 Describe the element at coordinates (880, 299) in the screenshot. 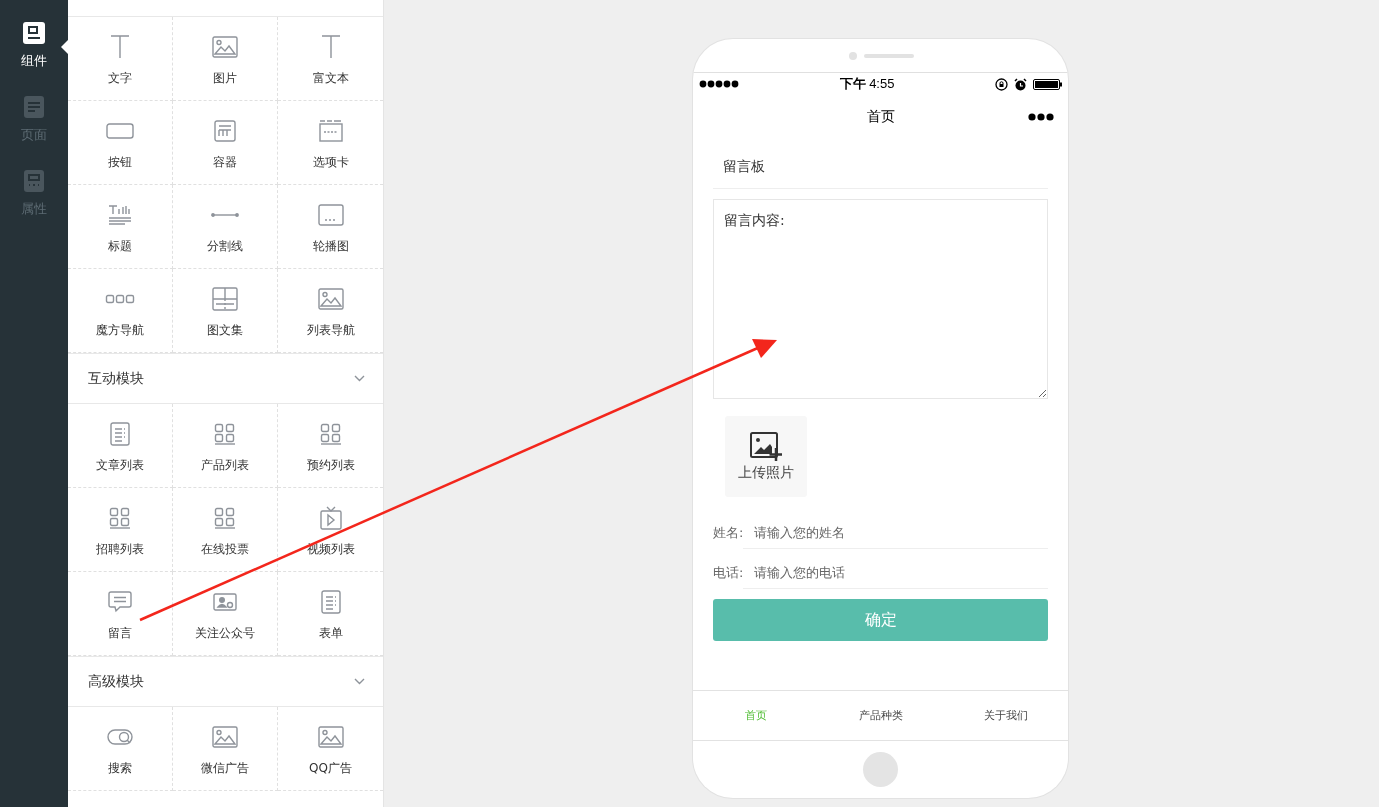

I see `message-field: 留言内容:` at that location.